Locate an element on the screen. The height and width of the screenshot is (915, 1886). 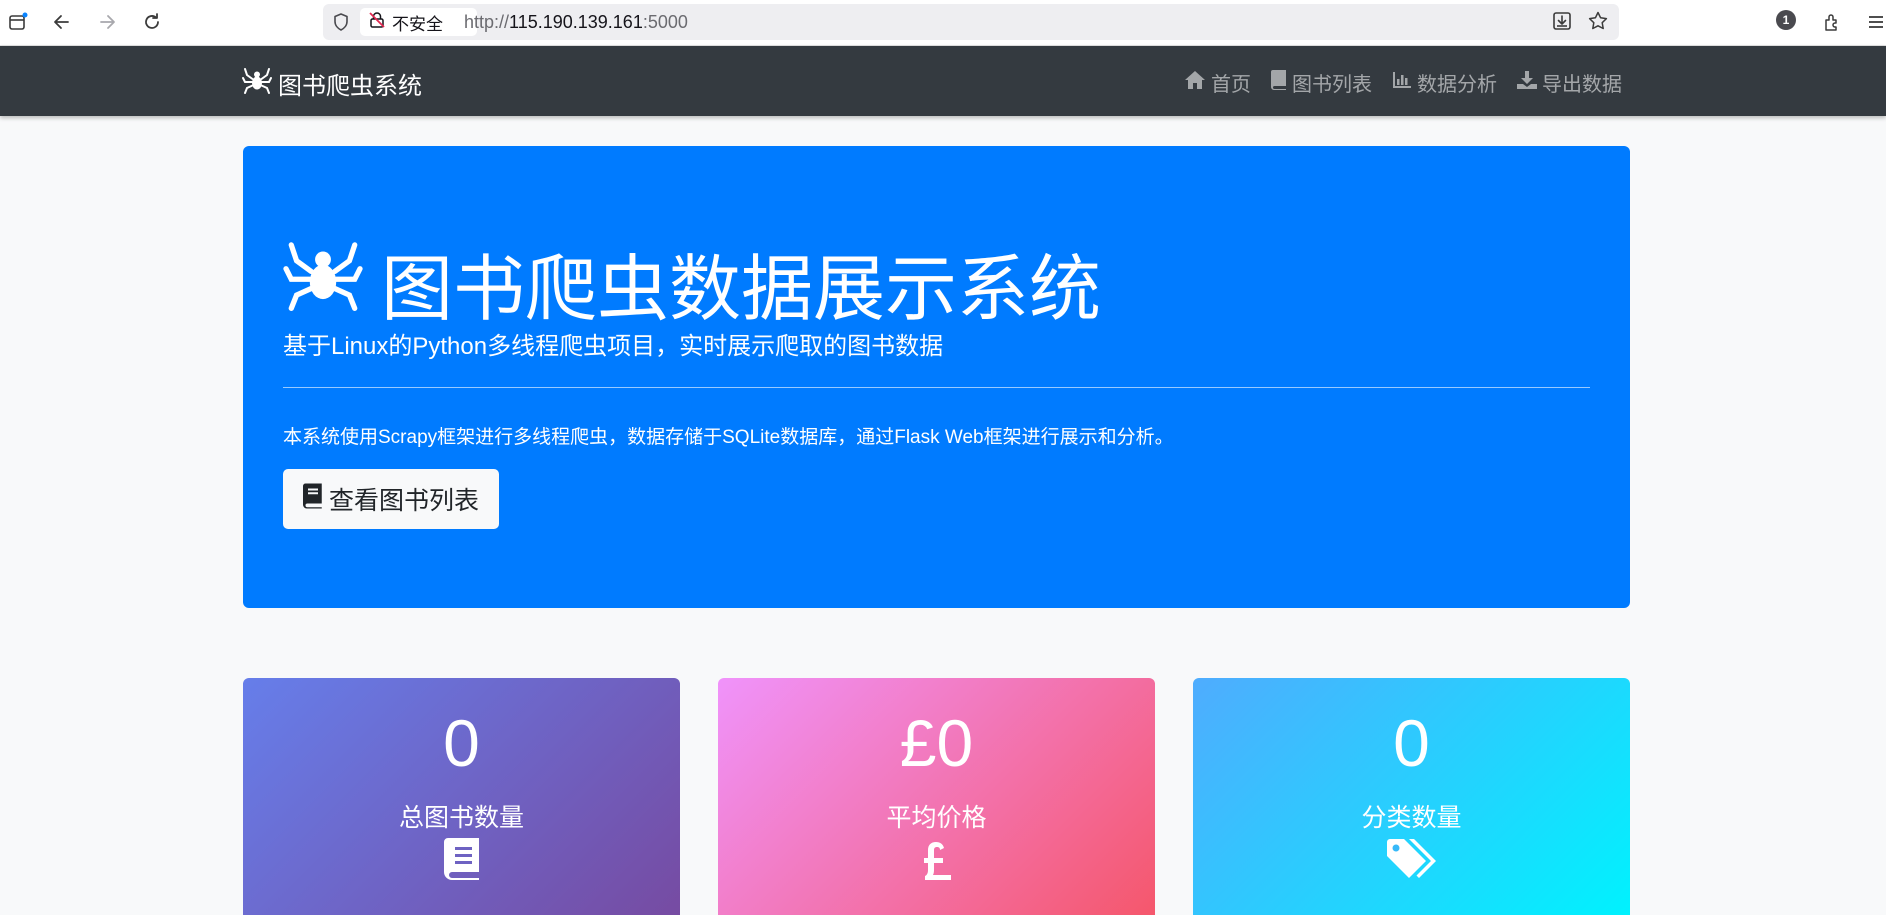
hero-divider is located at coordinates (936, 387).